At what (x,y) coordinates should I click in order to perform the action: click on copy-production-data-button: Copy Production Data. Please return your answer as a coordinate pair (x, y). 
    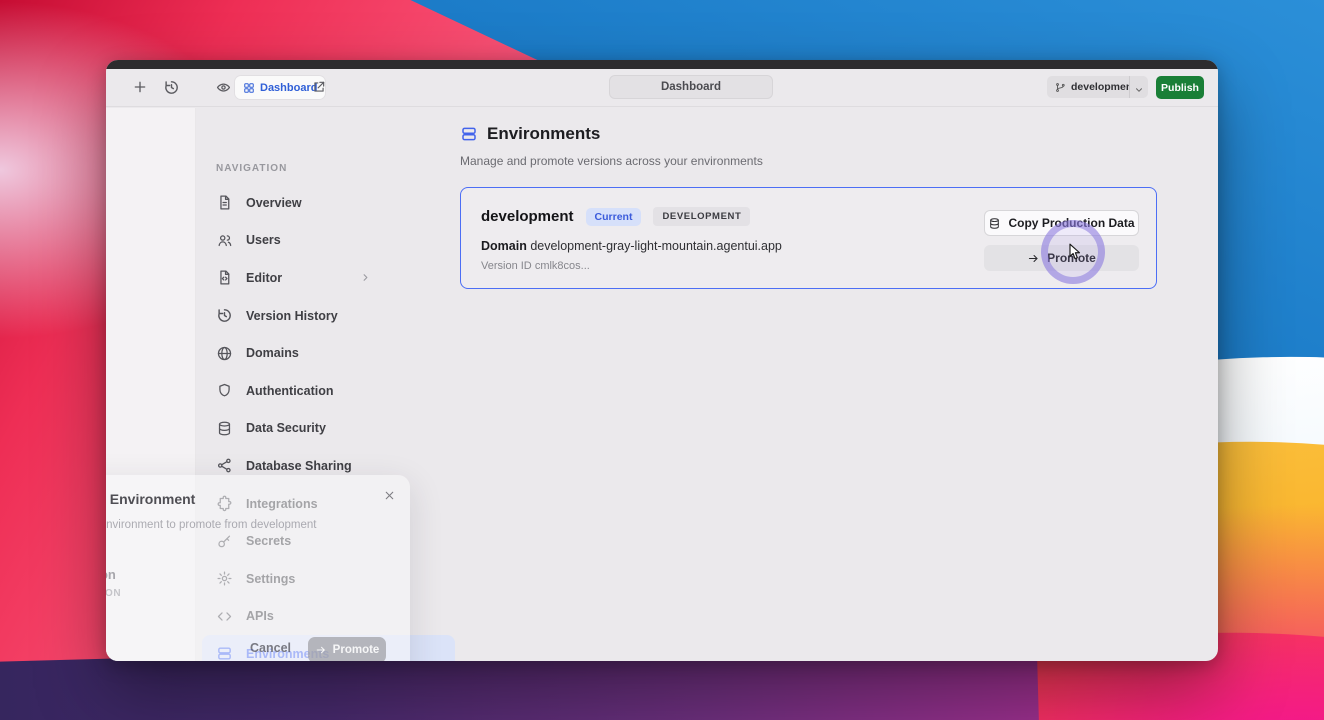
    Looking at the image, I should click on (1061, 223).